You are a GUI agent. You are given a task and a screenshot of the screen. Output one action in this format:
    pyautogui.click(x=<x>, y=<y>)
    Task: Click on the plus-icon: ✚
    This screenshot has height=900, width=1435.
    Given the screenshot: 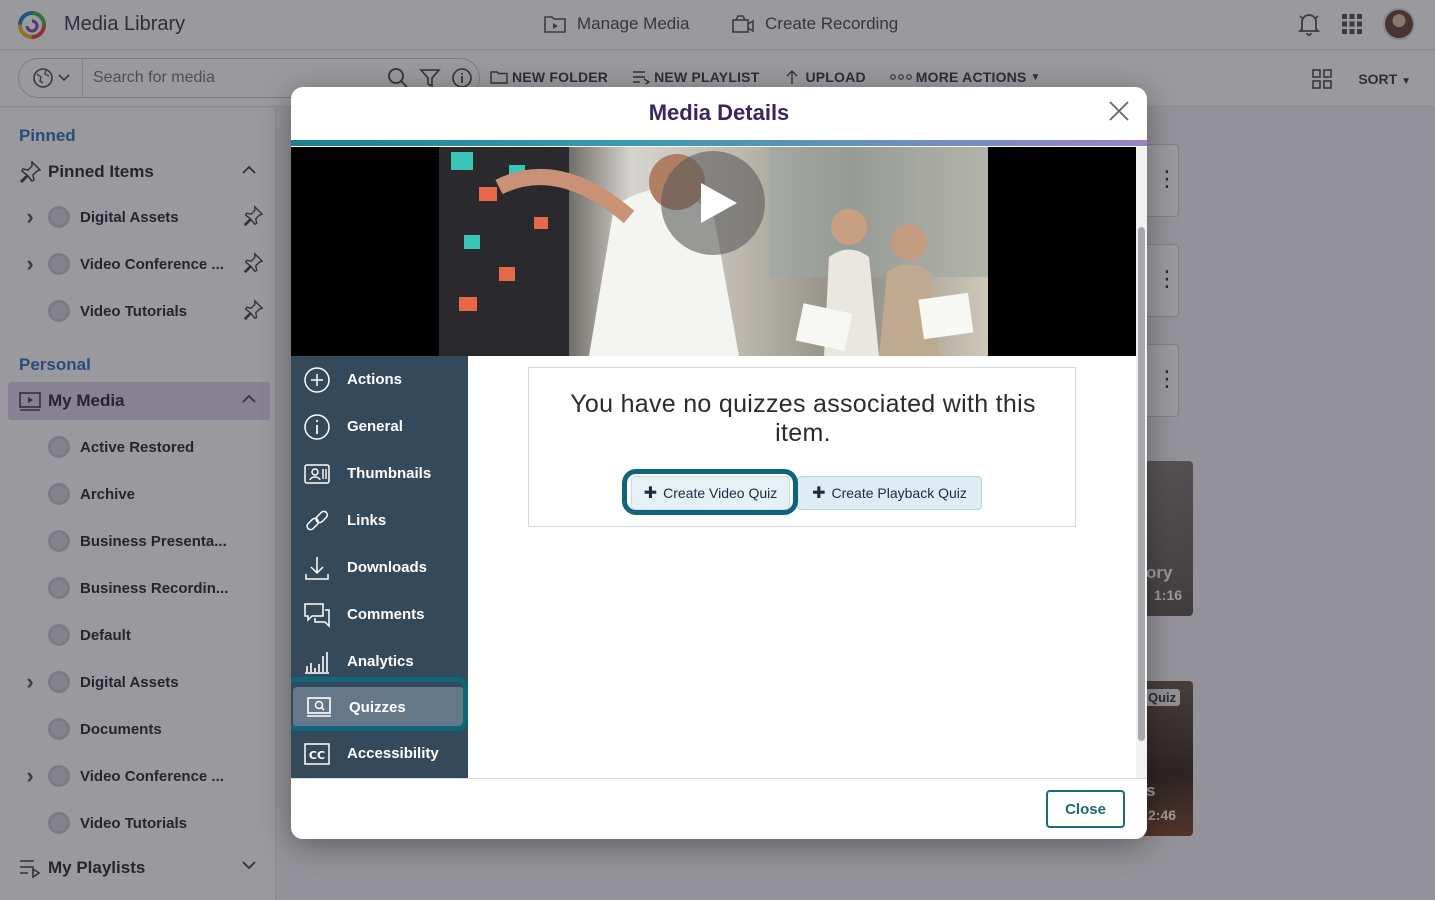 What is the action you would take?
    pyautogui.click(x=819, y=493)
    